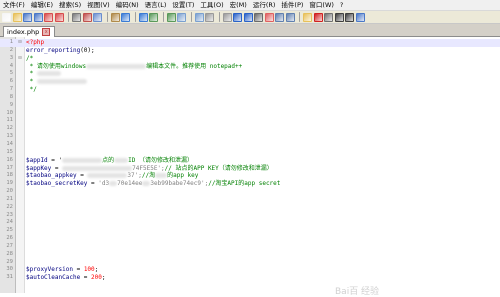 Image resolution: width=500 pixels, height=297 pixels. Describe the element at coordinates (227, 17) in the screenshot. I see `sync-h-icon` at that location.